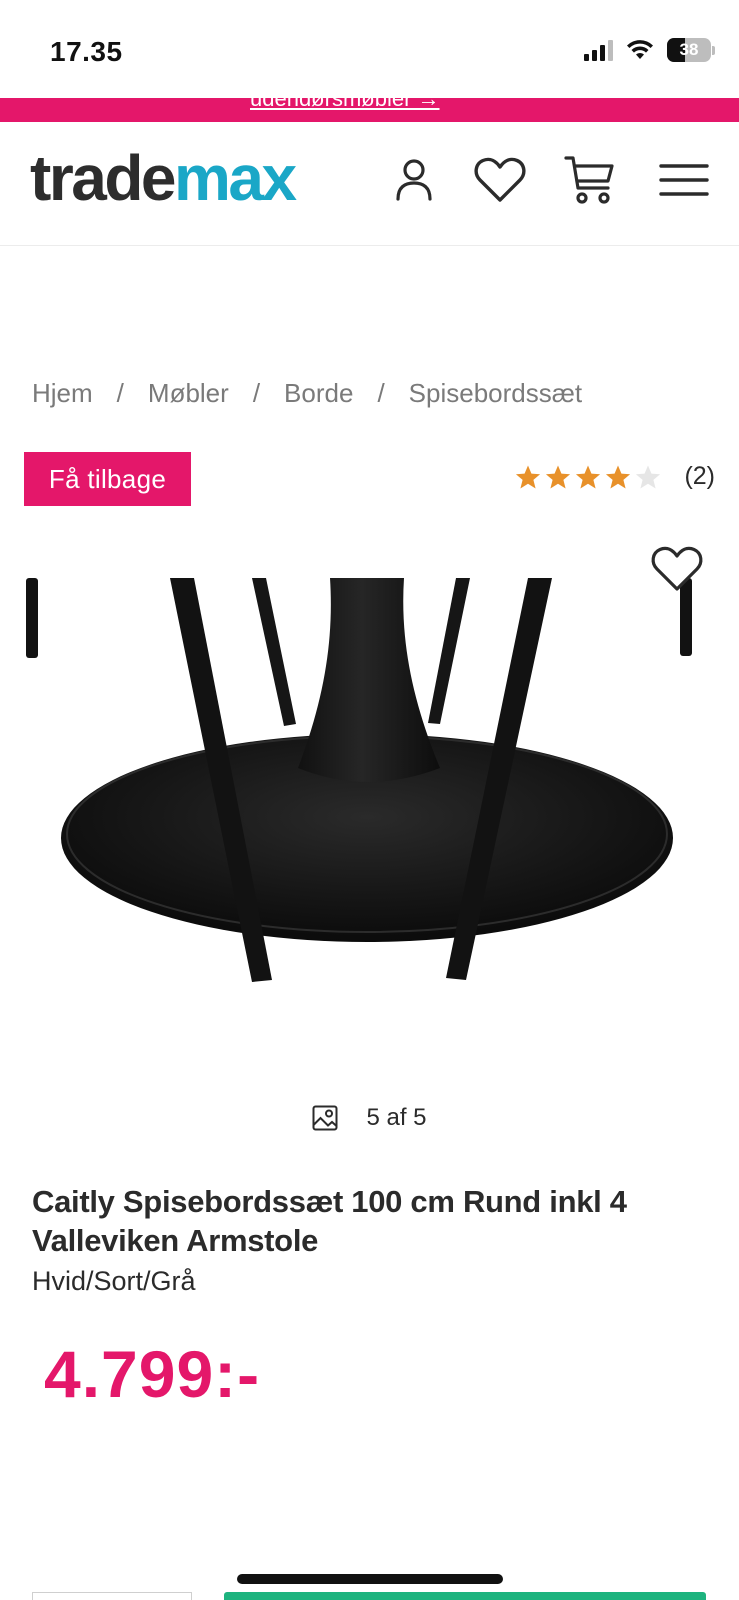 This screenshot has width=739, height=1600. I want to click on quantity-box, so click(112, 1596).